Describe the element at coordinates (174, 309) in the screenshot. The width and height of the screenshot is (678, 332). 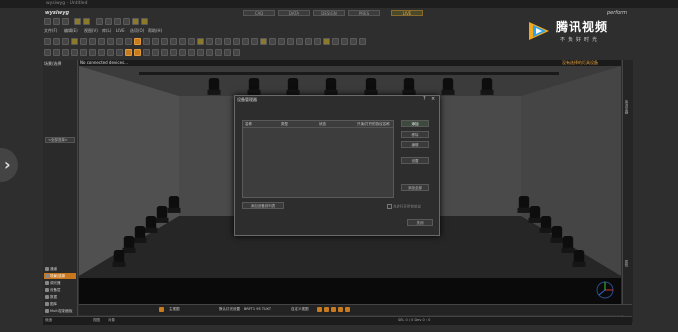
I see `main-view-label: 主视图` at that location.